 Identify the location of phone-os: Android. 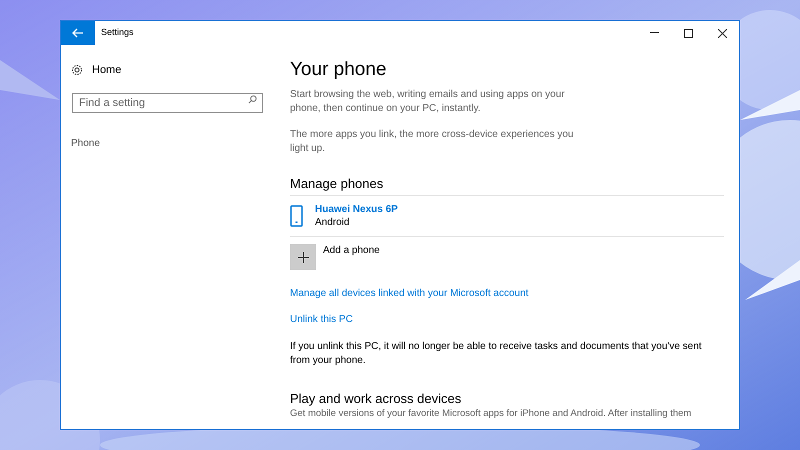
(332, 222).